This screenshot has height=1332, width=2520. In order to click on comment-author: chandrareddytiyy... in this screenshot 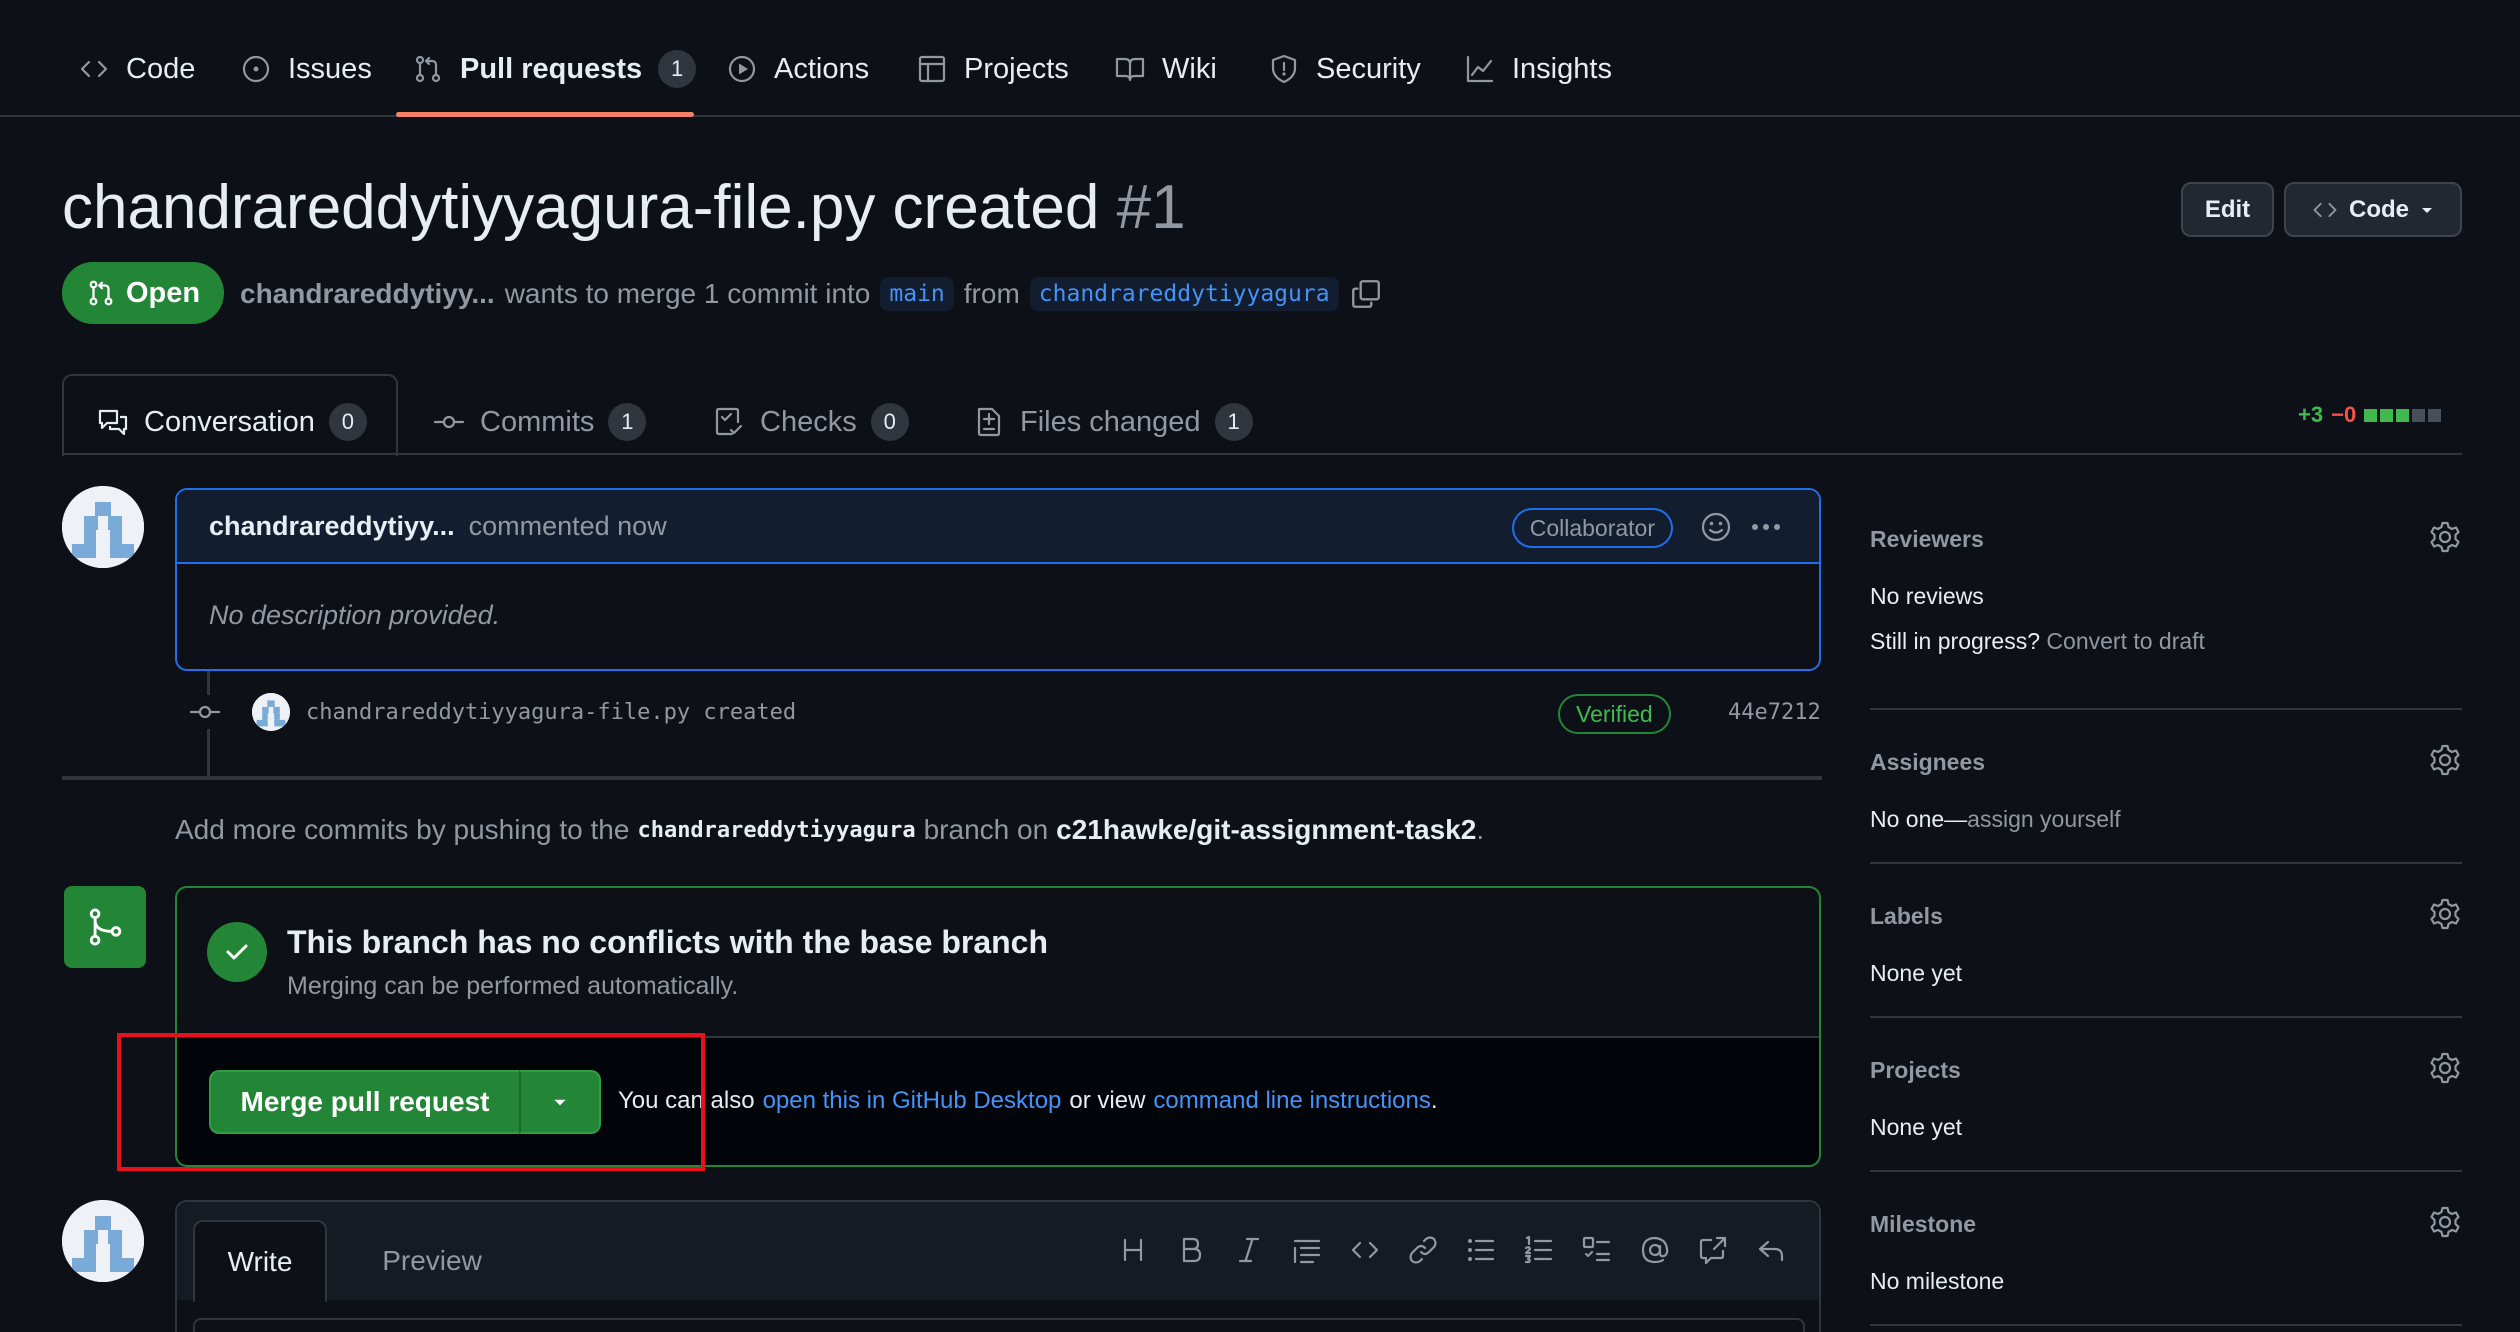, I will do `click(332, 526)`.